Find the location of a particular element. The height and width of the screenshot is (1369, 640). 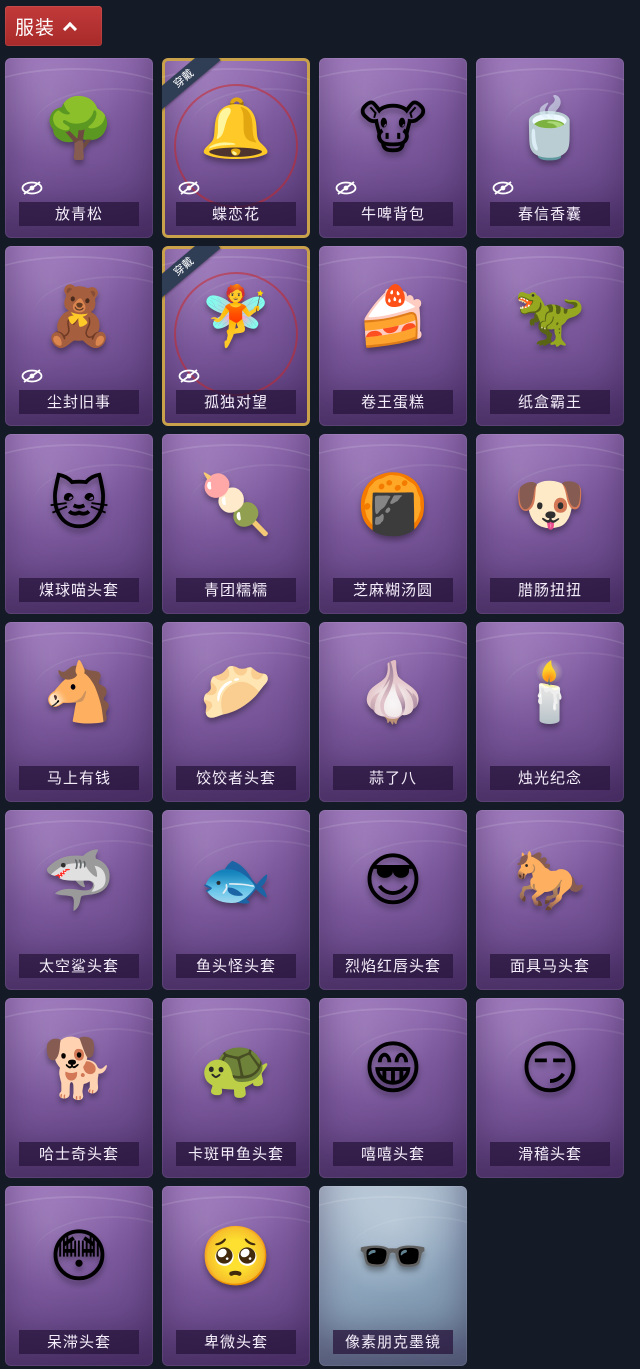

costume-name: 像素朋克墨镜 is located at coordinates (393, 1342).